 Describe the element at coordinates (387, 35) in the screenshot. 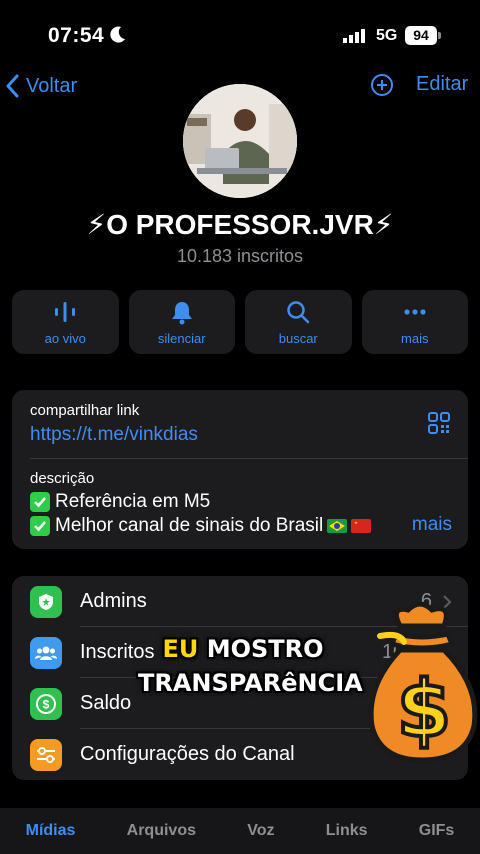

I see `network-type: 5G` at that location.